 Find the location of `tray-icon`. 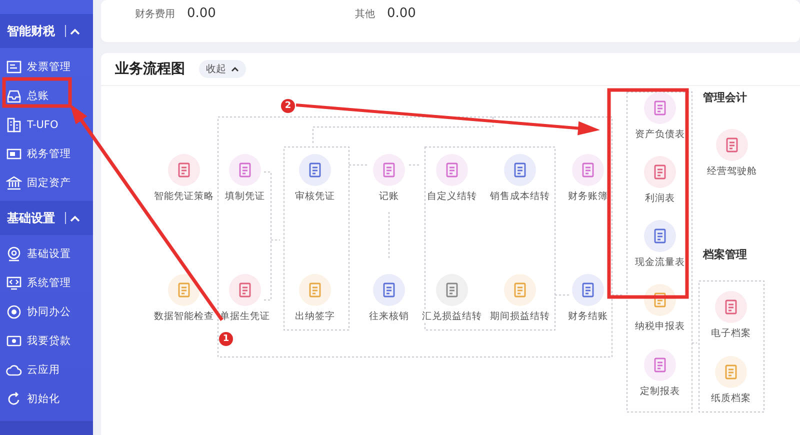

tray-icon is located at coordinates (14, 96).